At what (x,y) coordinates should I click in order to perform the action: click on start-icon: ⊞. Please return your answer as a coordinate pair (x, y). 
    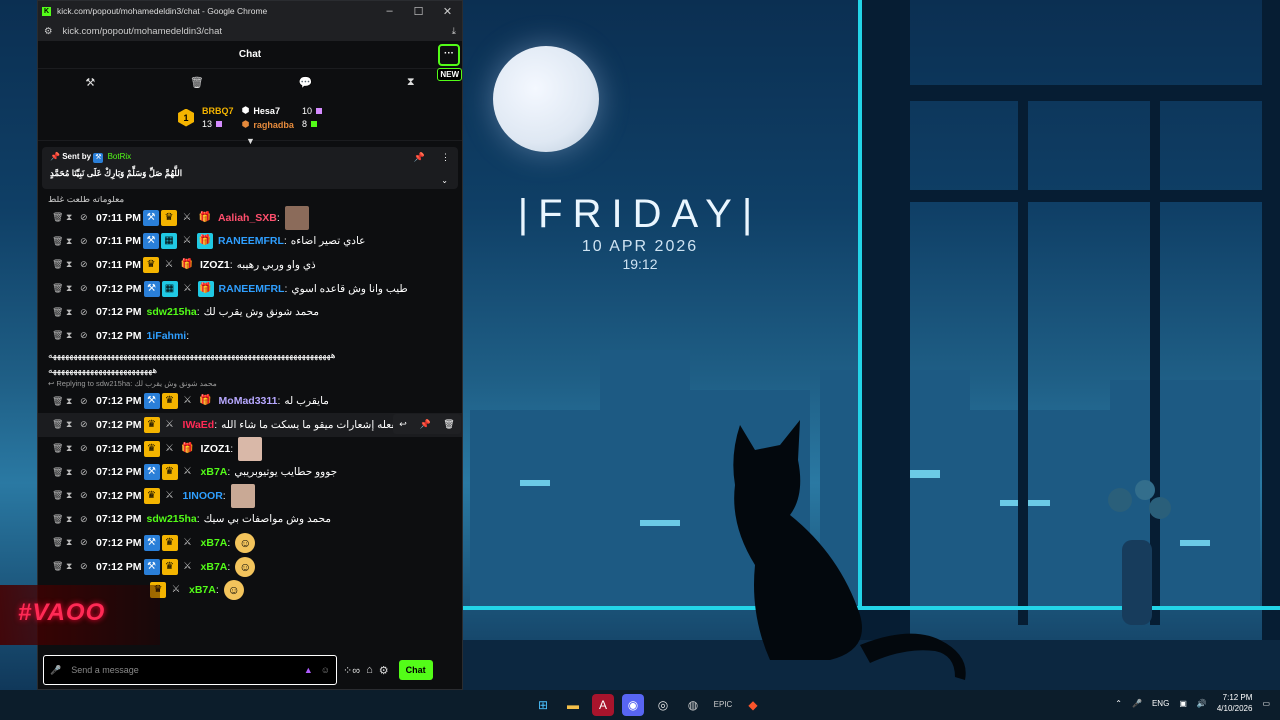
    Looking at the image, I should click on (543, 705).